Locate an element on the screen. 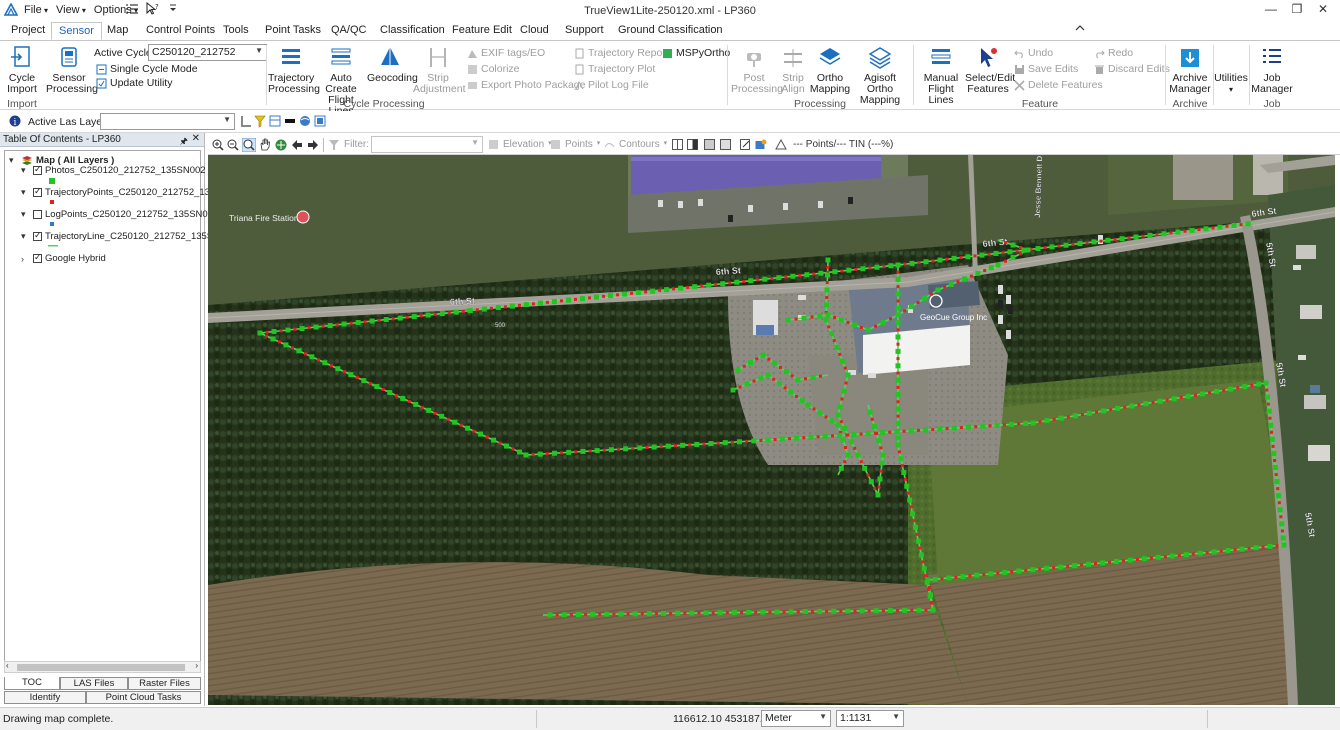  ruler-icon is located at coordinates (246, 121).